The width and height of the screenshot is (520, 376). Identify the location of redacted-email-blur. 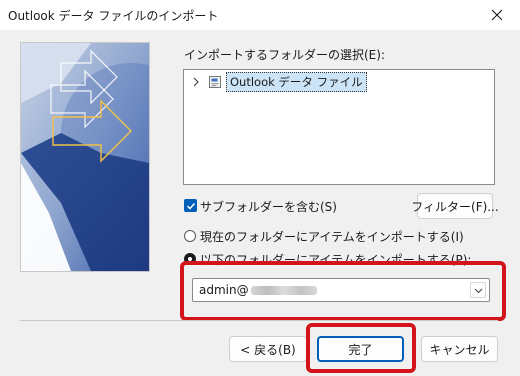
(284, 290).